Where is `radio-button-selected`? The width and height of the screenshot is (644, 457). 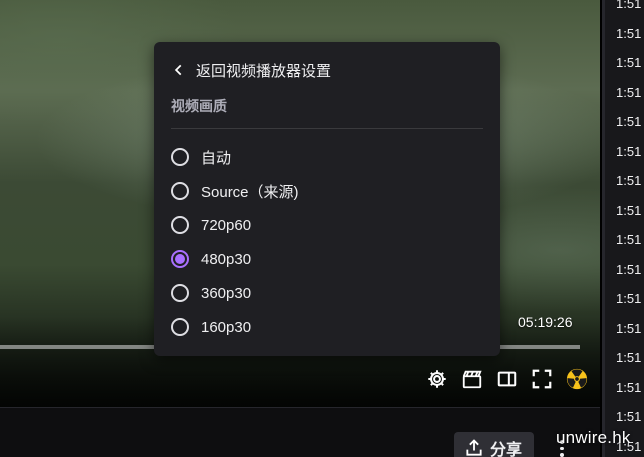
radio-button-selected is located at coordinates (180, 259).